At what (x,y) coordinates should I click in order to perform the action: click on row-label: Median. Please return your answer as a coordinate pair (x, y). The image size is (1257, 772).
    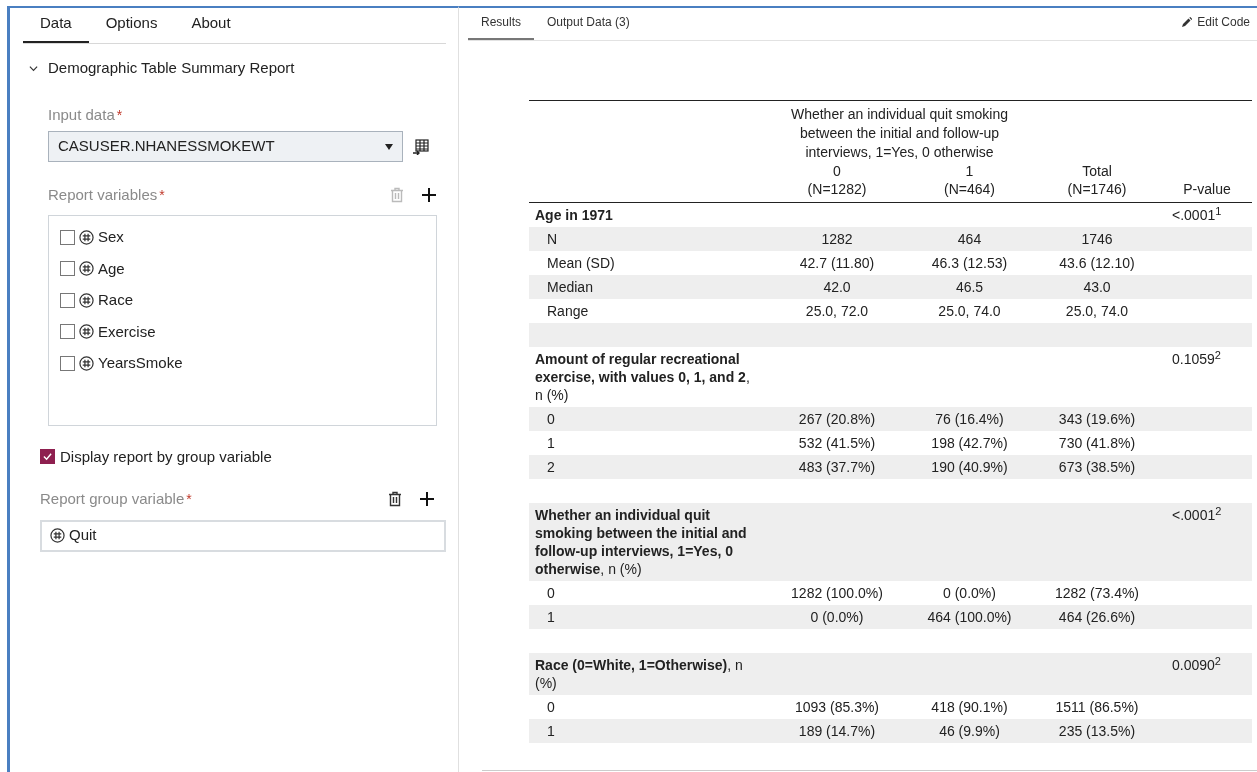
    Looking at the image, I should click on (570, 287).